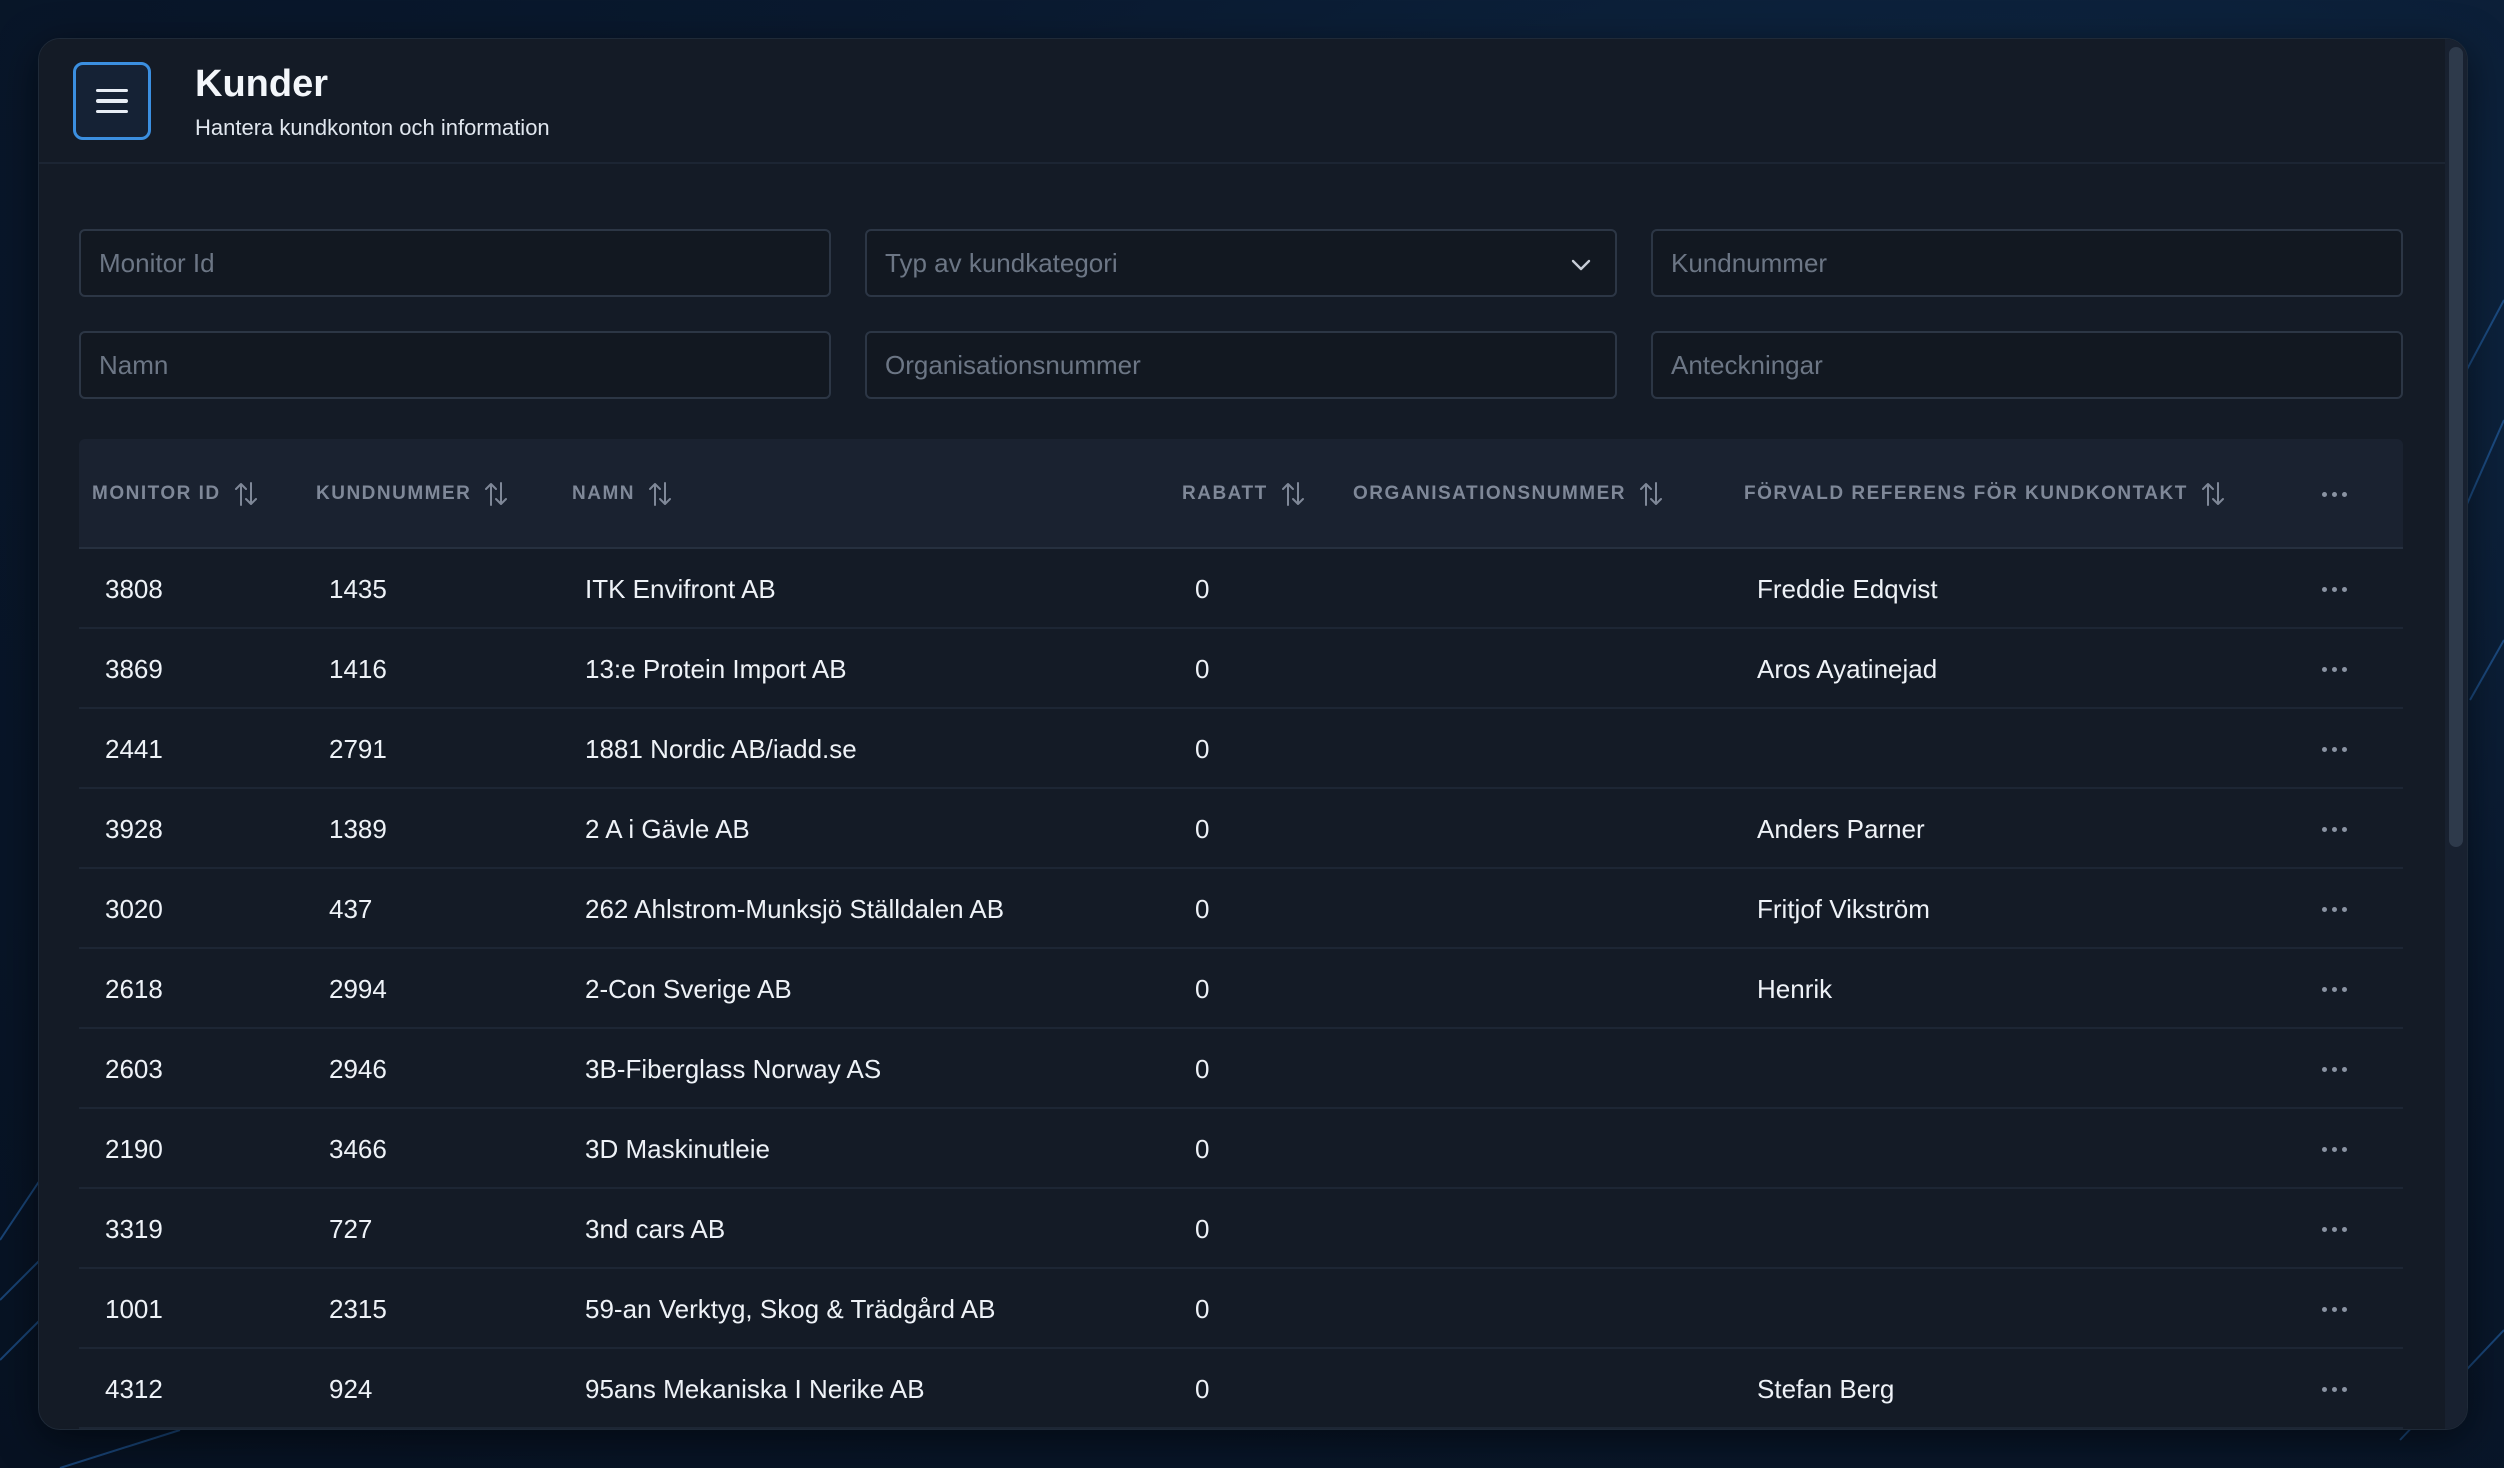 The image size is (2504, 1468). What do you see at coordinates (351, 1228) in the screenshot?
I see `cell-kundnummer: 727` at bounding box center [351, 1228].